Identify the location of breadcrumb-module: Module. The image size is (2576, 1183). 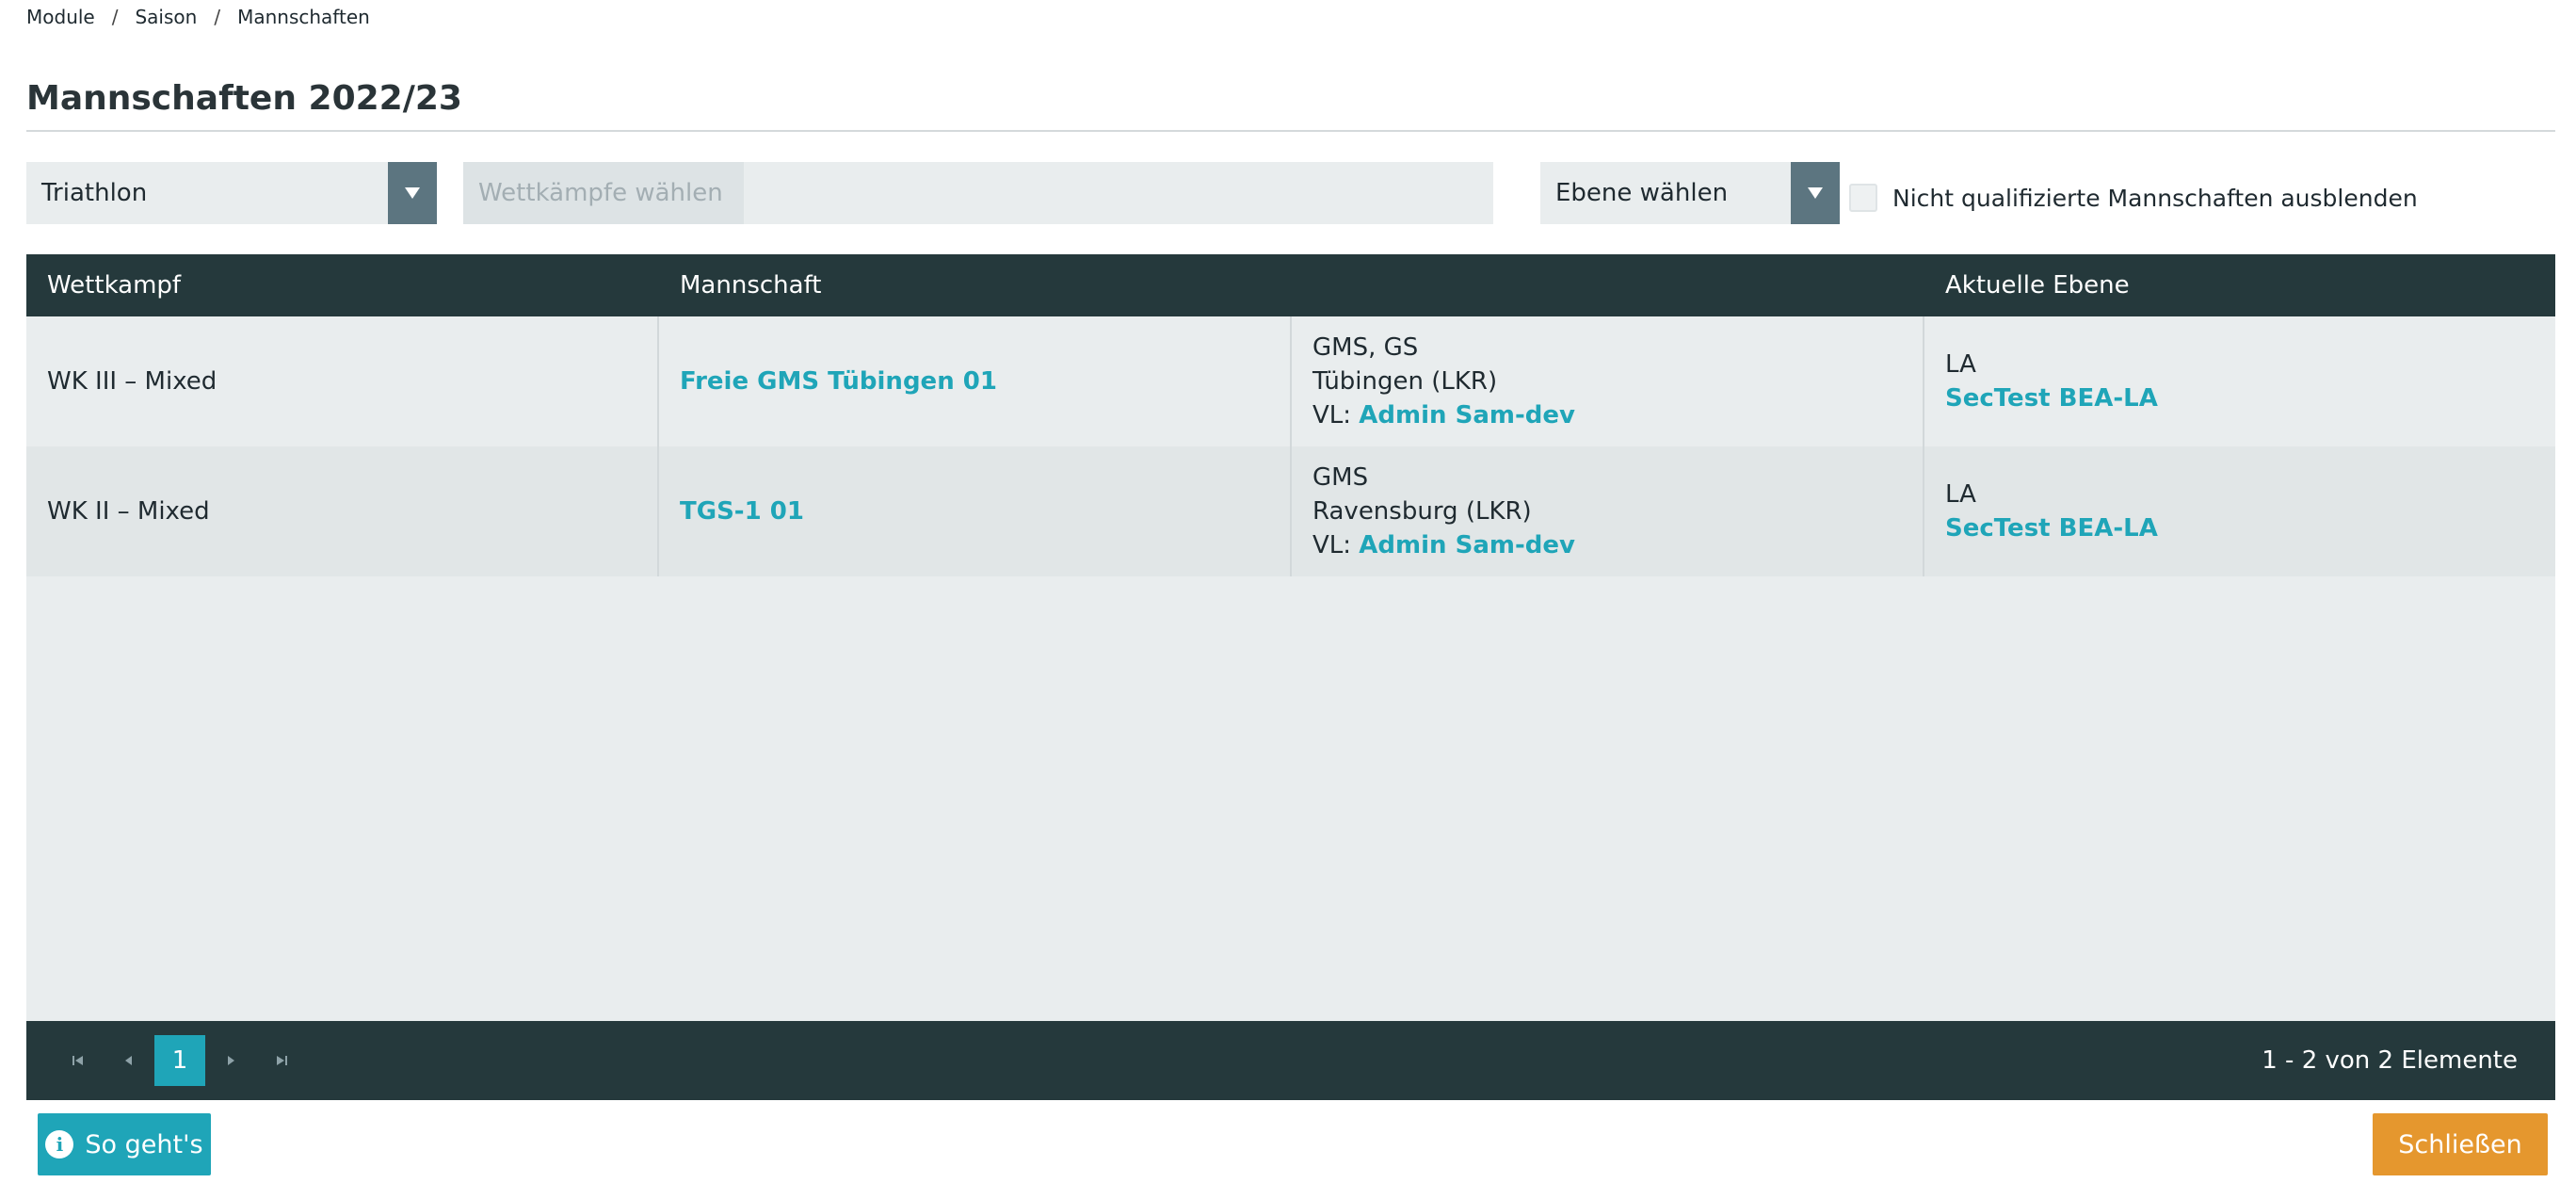
(60, 17).